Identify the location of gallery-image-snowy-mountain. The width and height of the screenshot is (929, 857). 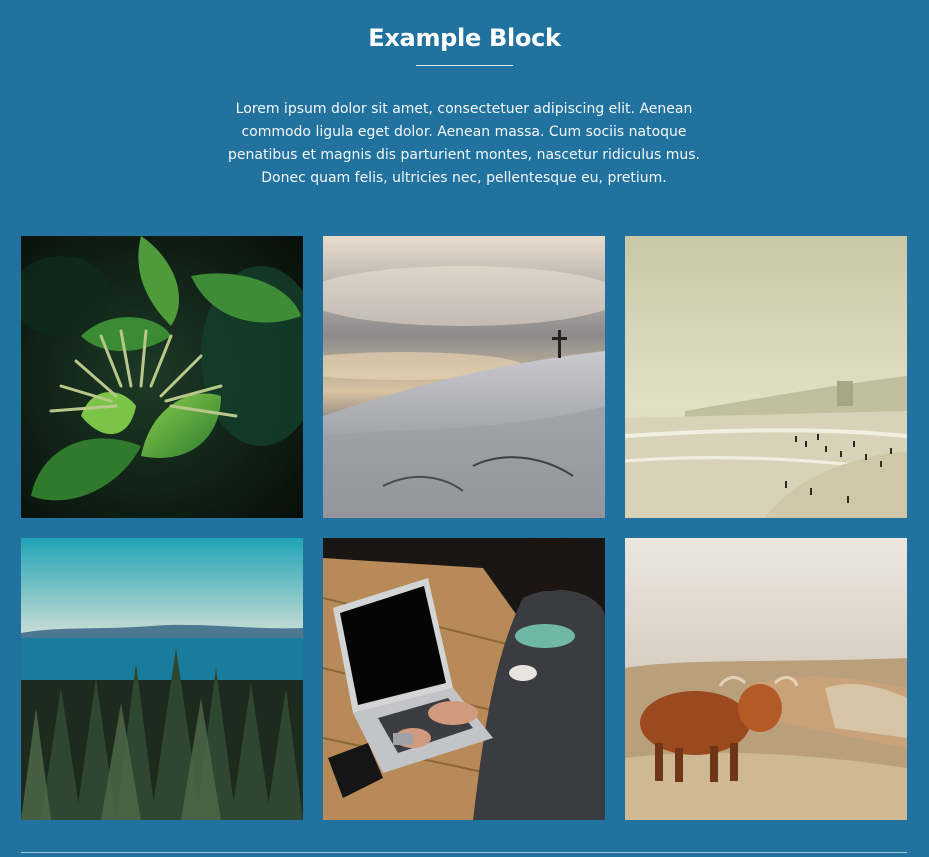
(464, 377).